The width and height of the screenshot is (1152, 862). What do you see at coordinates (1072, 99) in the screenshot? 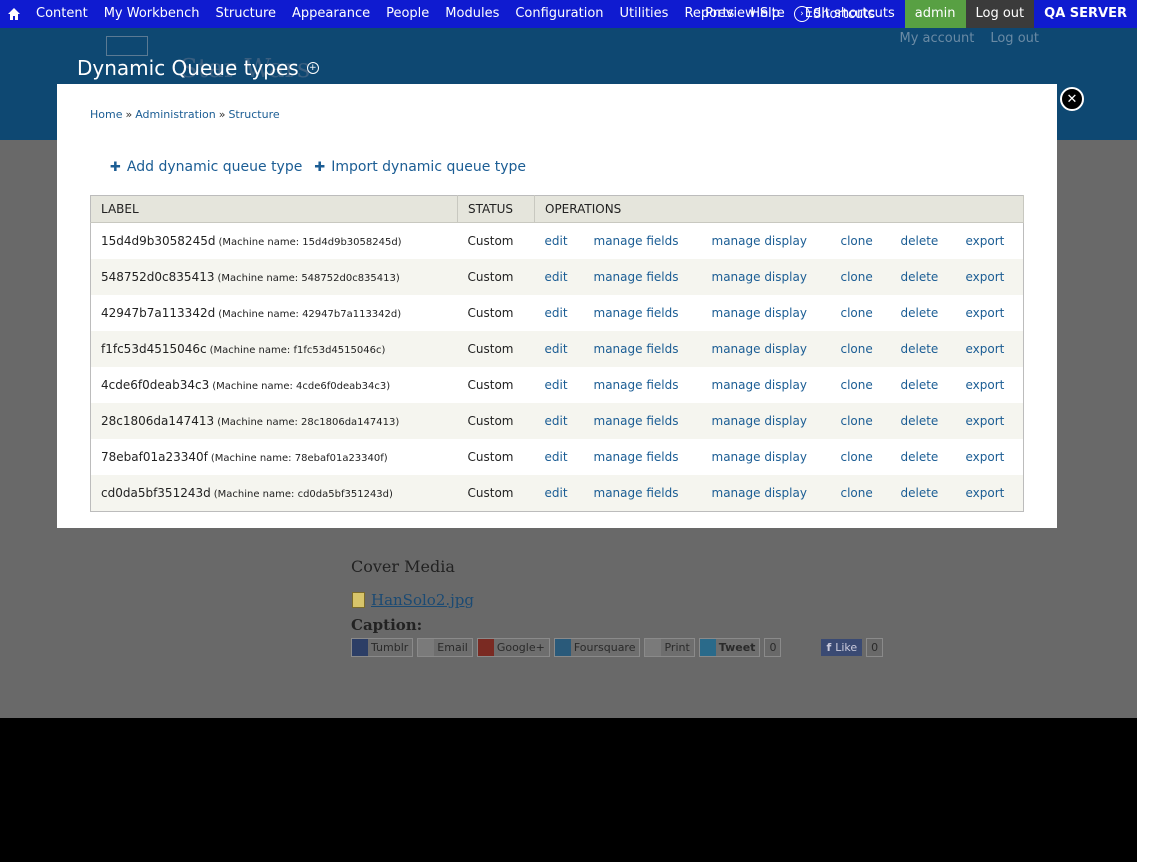
I see `close-icon: ✕` at bounding box center [1072, 99].